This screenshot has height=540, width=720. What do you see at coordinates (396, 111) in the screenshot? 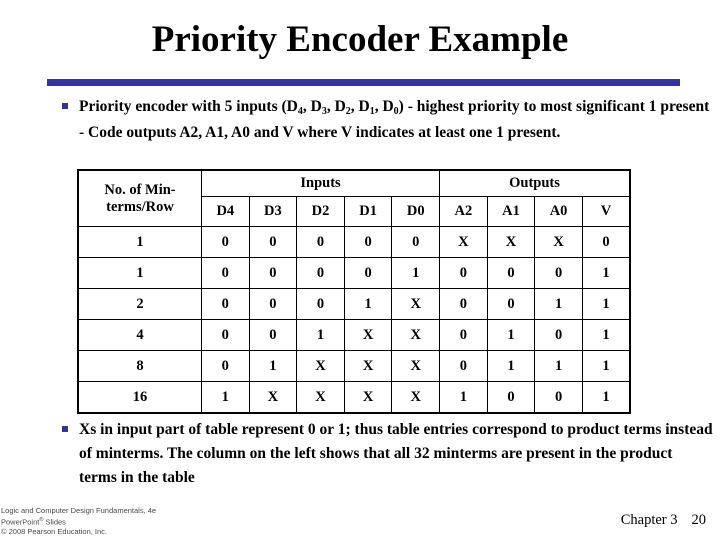
I see `subscript: 0` at bounding box center [396, 111].